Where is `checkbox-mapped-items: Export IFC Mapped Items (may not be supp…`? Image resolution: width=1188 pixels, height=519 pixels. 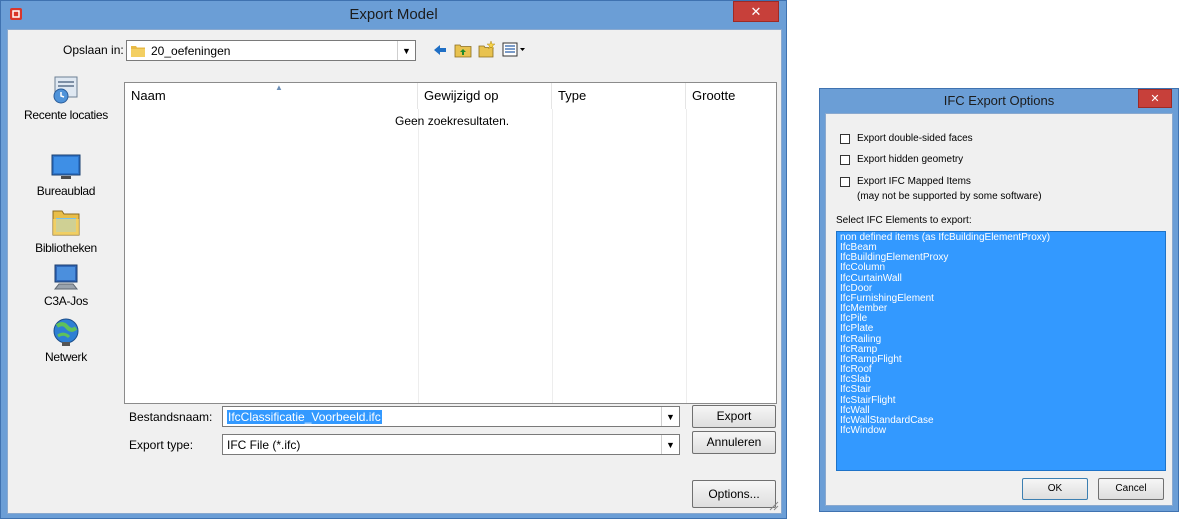 checkbox-mapped-items: Export IFC Mapped Items (may not be supp… is located at coordinates (941, 189).